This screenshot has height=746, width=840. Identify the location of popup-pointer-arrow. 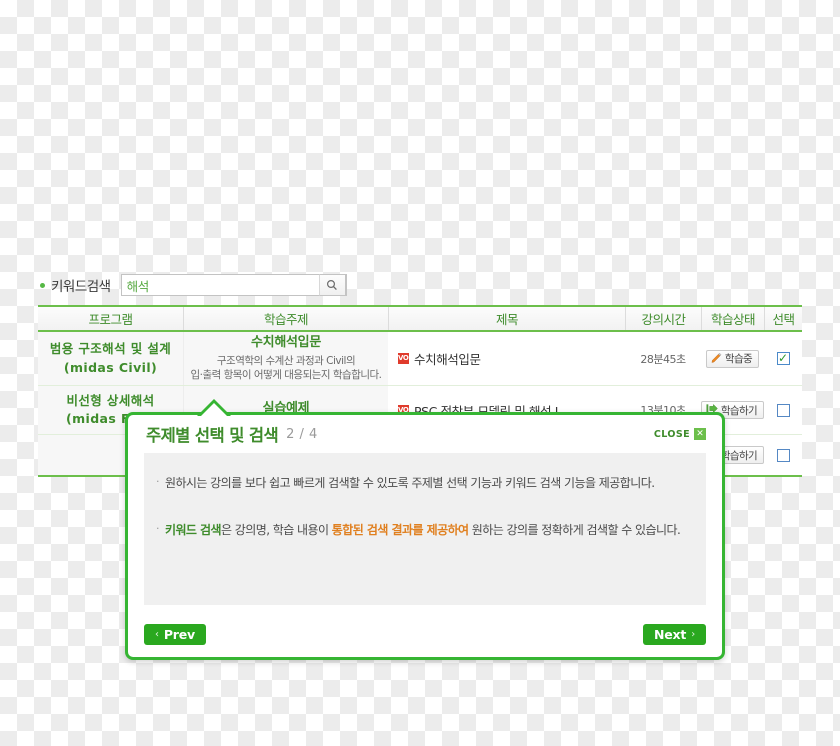
(214, 407).